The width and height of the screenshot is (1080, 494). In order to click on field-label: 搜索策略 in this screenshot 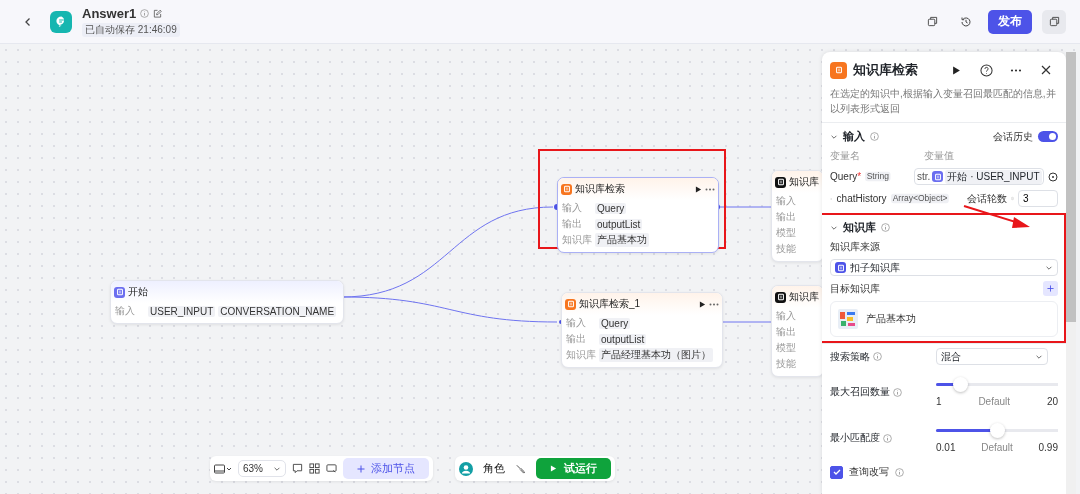, I will do `click(880, 356)`.